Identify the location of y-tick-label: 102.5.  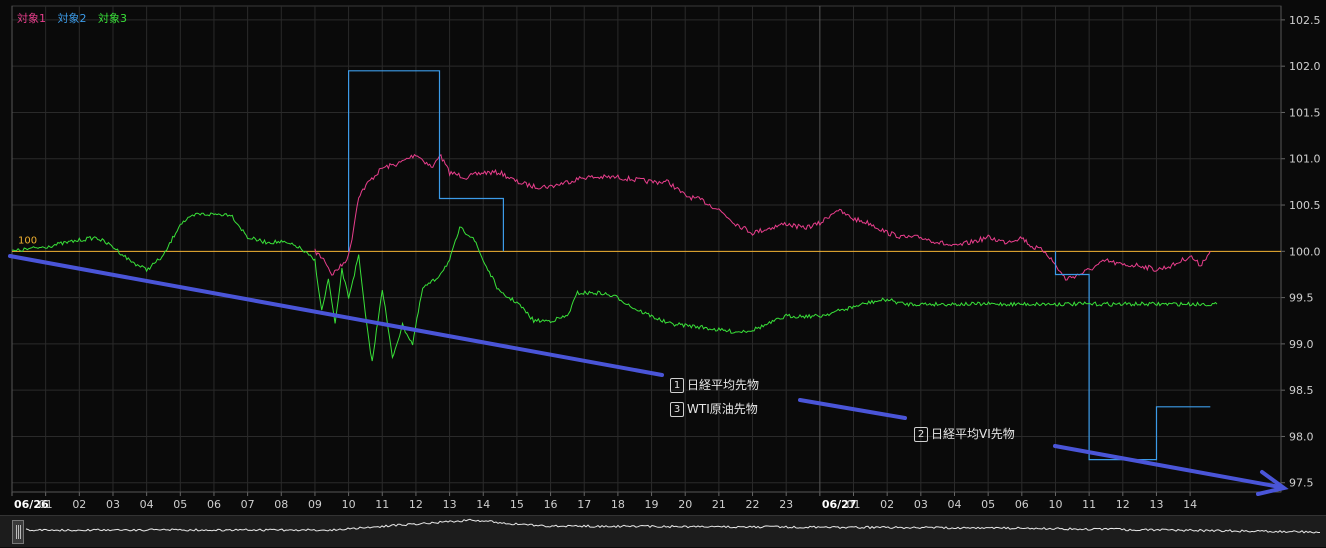
(1305, 20).